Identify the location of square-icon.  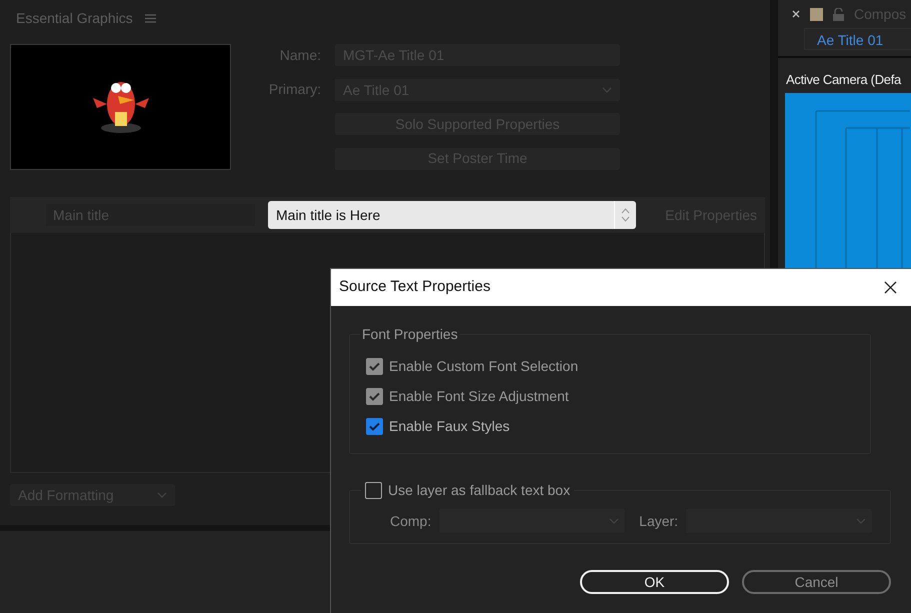
(816, 14).